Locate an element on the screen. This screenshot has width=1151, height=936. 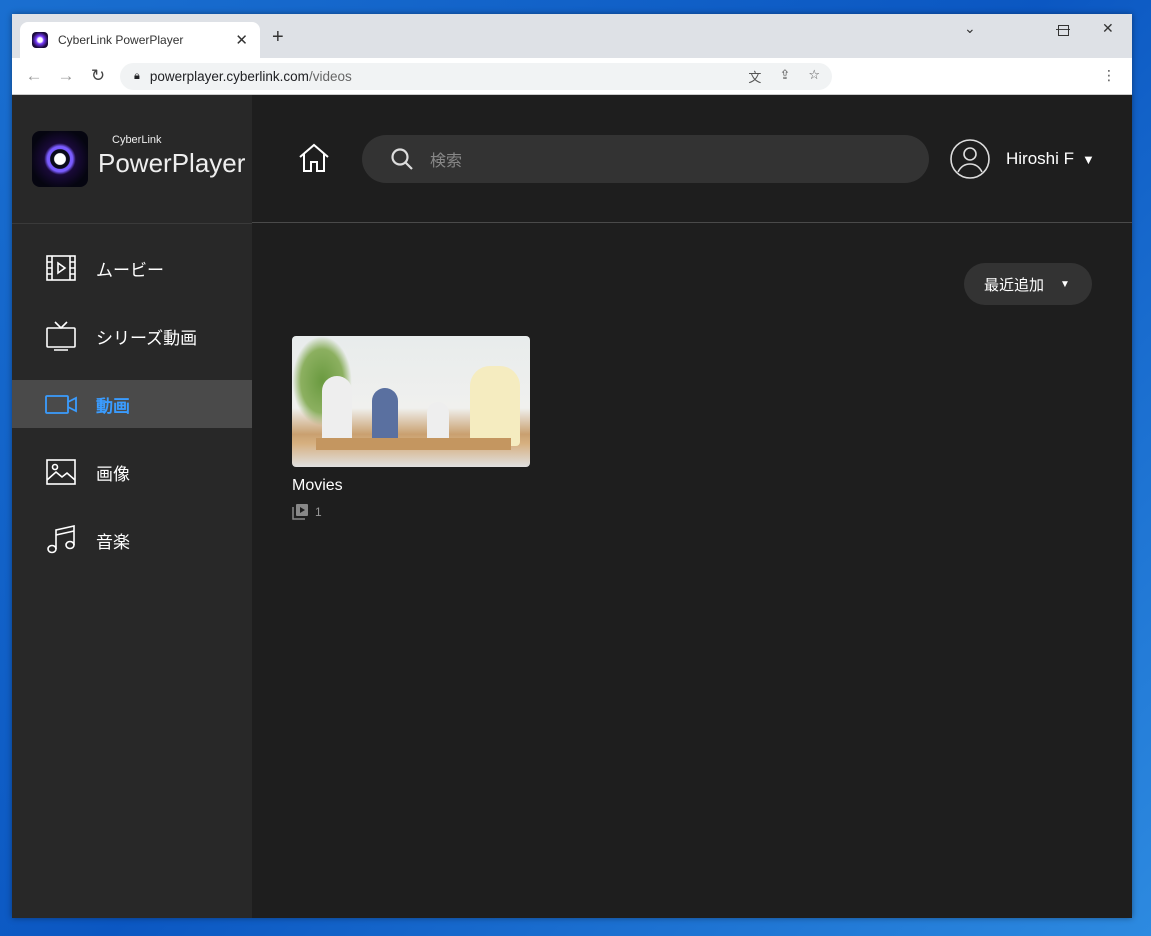
video-stack-icon is located at coordinates (300, 512).